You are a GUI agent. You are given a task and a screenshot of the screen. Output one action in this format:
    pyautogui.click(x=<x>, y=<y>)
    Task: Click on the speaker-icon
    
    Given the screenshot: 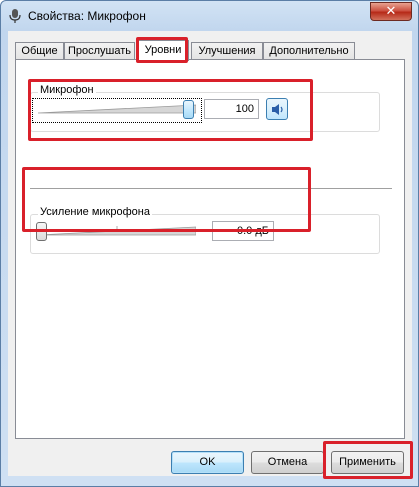 What is the action you would take?
    pyautogui.click(x=277, y=109)
    